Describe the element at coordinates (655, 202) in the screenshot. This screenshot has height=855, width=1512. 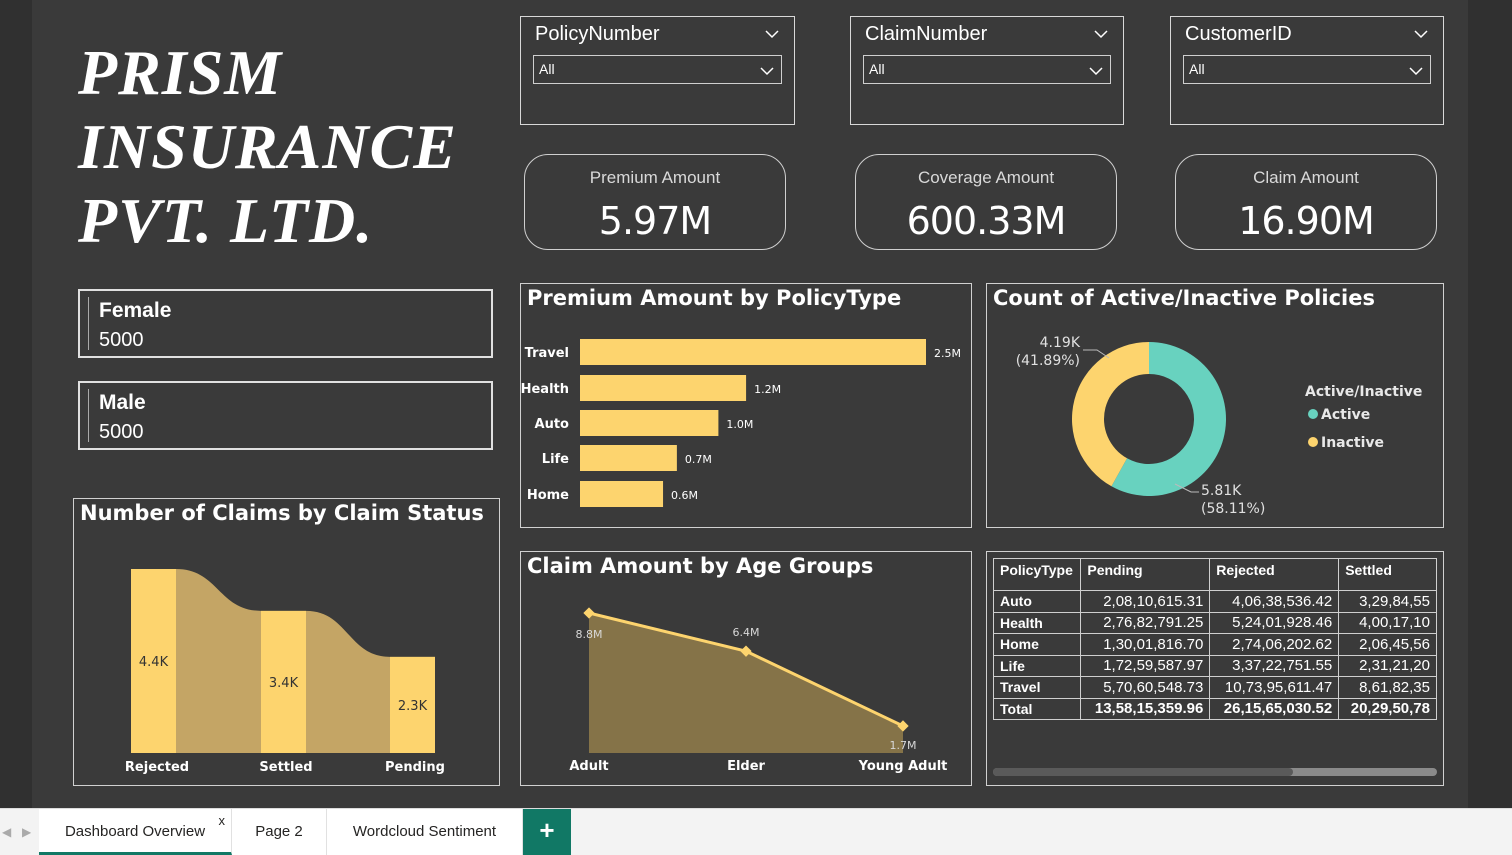
I see `kpi-premium-amount: Premium Amount 5.97M` at that location.